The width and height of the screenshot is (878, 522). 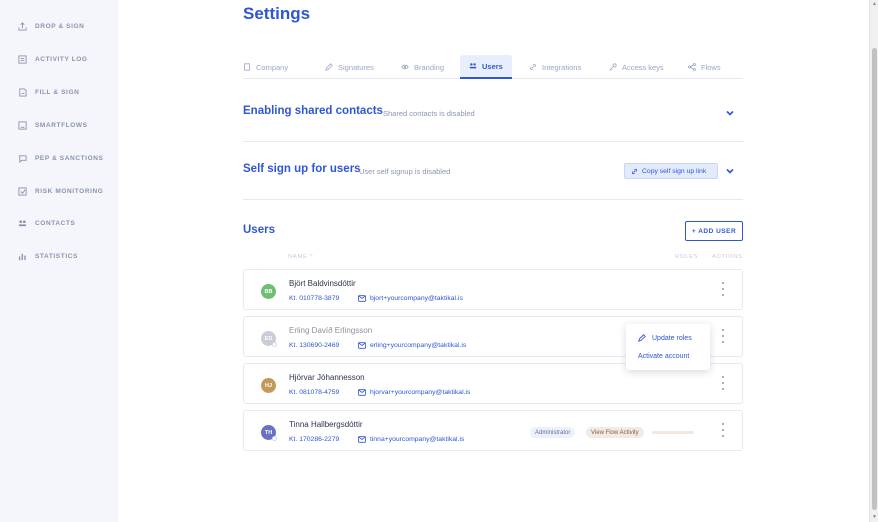 I want to click on role-badge-administrator: Administrator, so click(x=553, y=432).